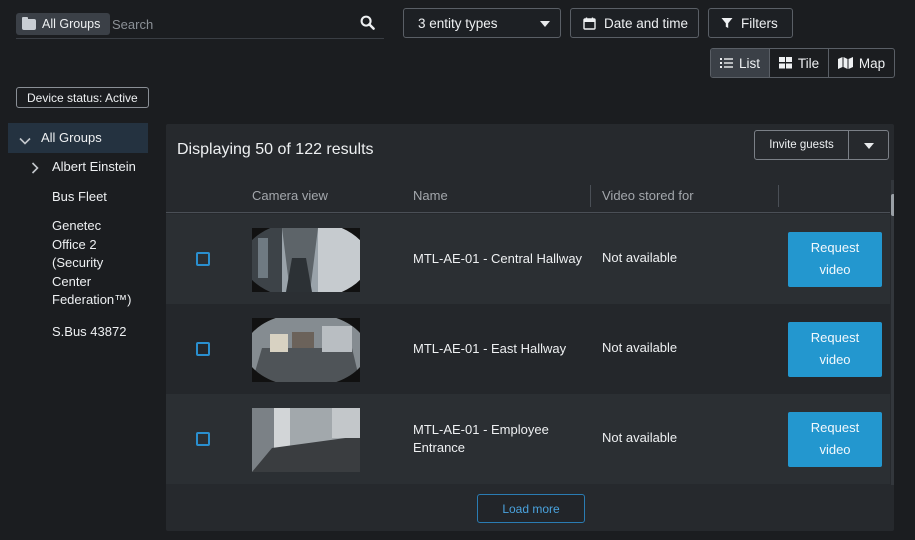 The height and width of the screenshot is (540, 915). What do you see at coordinates (481, 438) in the screenshot?
I see `camera-name: MTL-AE-01 - Employee Entrance` at bounding box center [481, 438].